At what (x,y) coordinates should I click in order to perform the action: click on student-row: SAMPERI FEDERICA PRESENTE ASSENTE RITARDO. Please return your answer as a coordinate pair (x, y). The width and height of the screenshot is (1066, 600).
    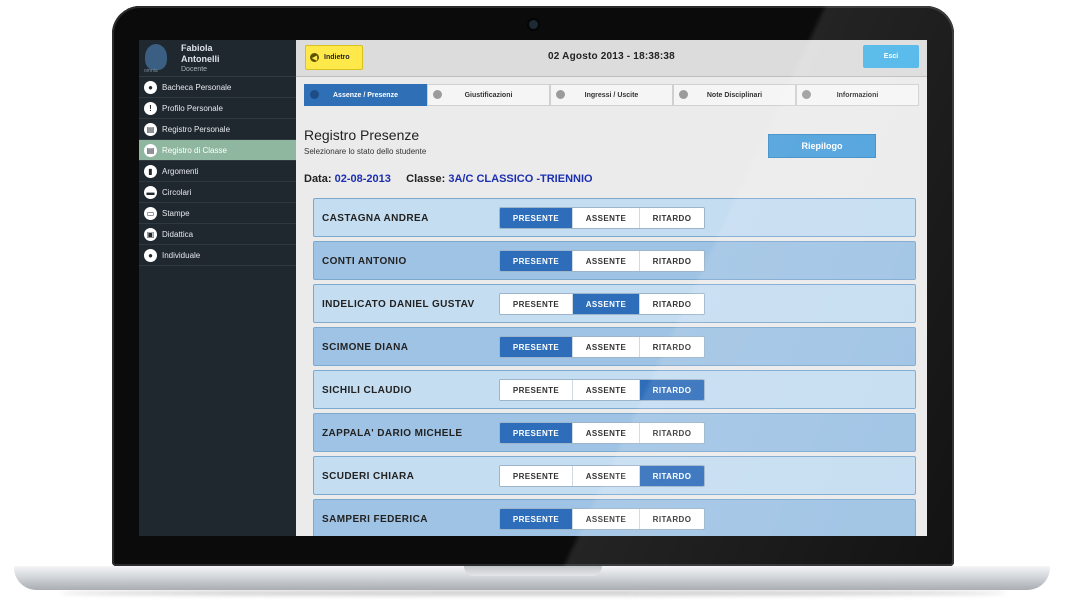
    Looking at the image, I should click on (614, 517).